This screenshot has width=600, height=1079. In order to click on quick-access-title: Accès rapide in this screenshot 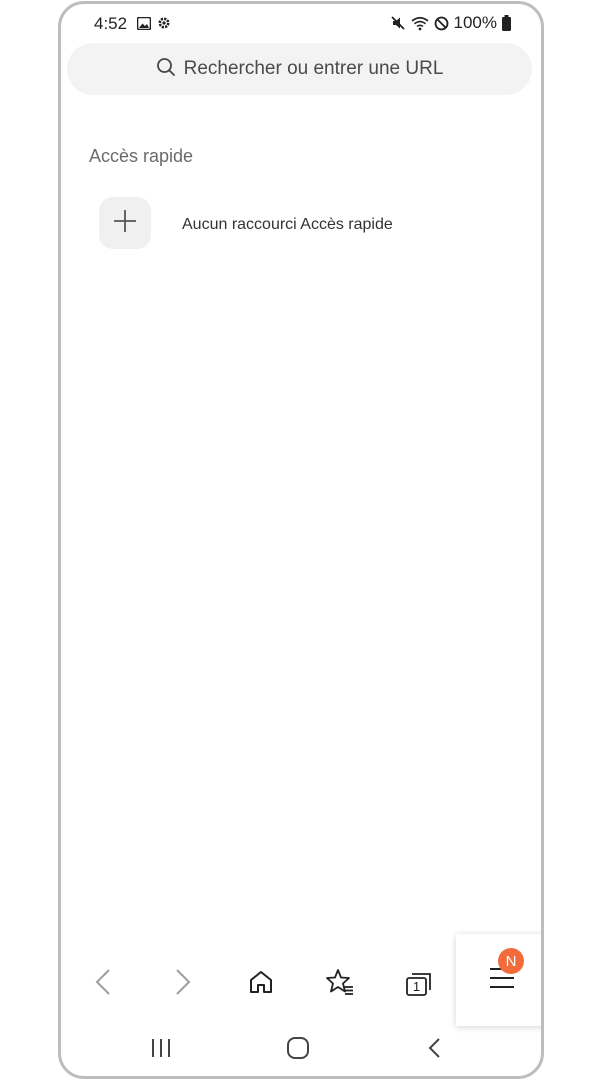, I will do `click(141, 156)`.